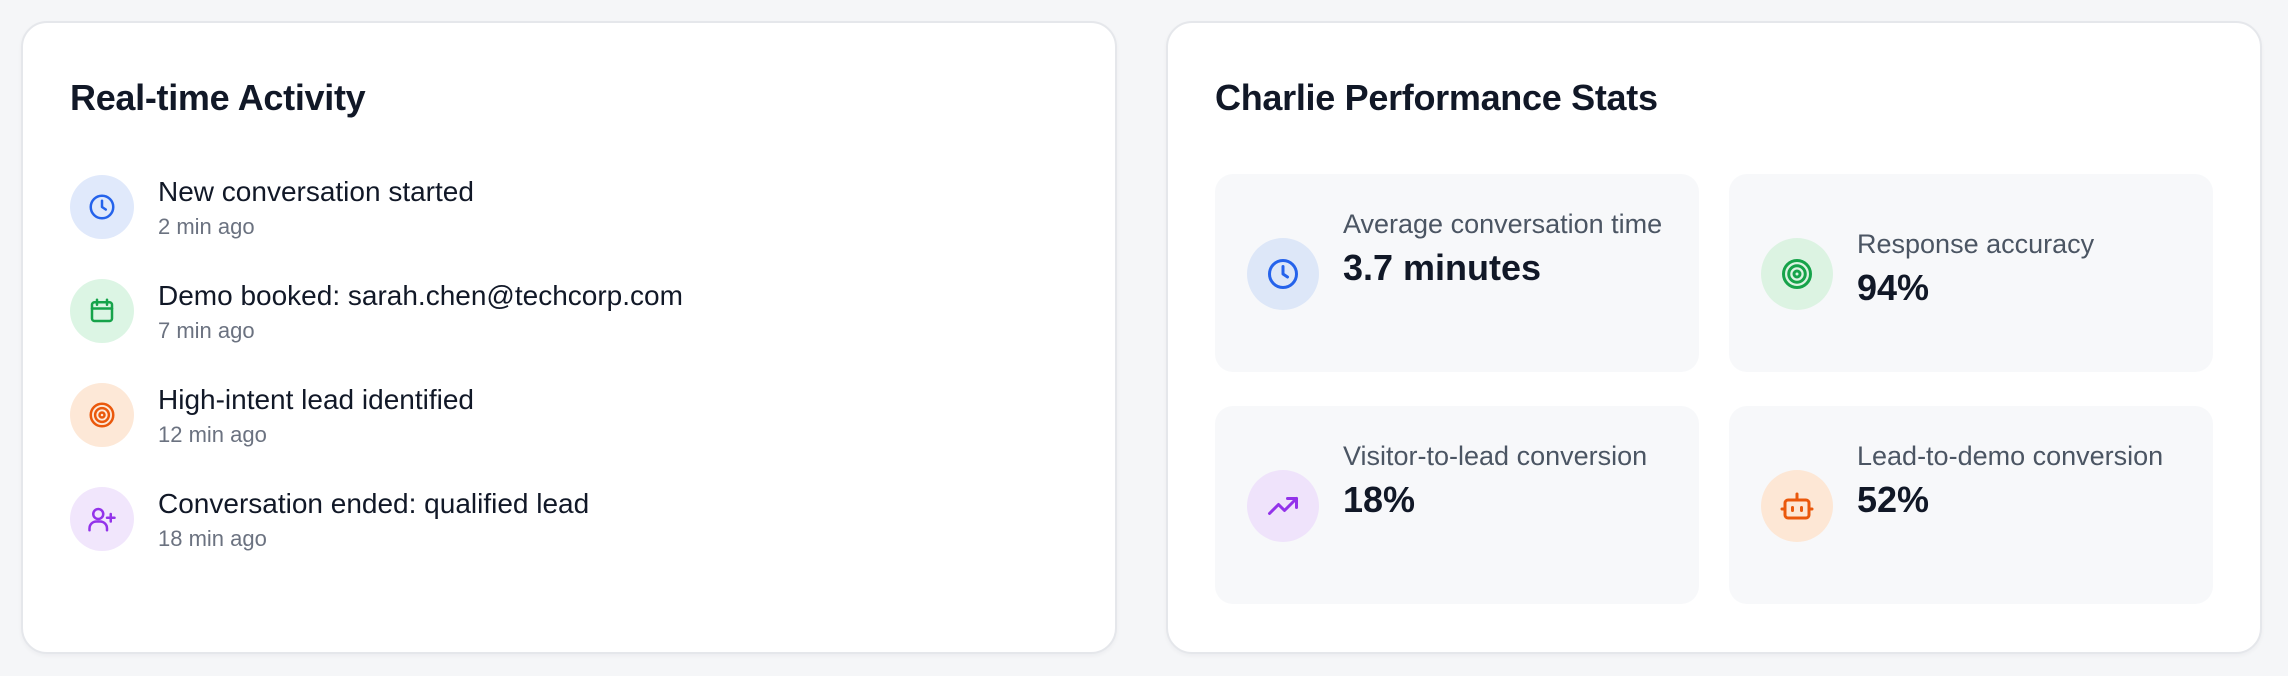 The image size is (2288, 676). What do you see at coordinates (2022, 267) in the screenshot?
I see `stat-body: Response accuracy 94%` at bounding box center [2022, 267].